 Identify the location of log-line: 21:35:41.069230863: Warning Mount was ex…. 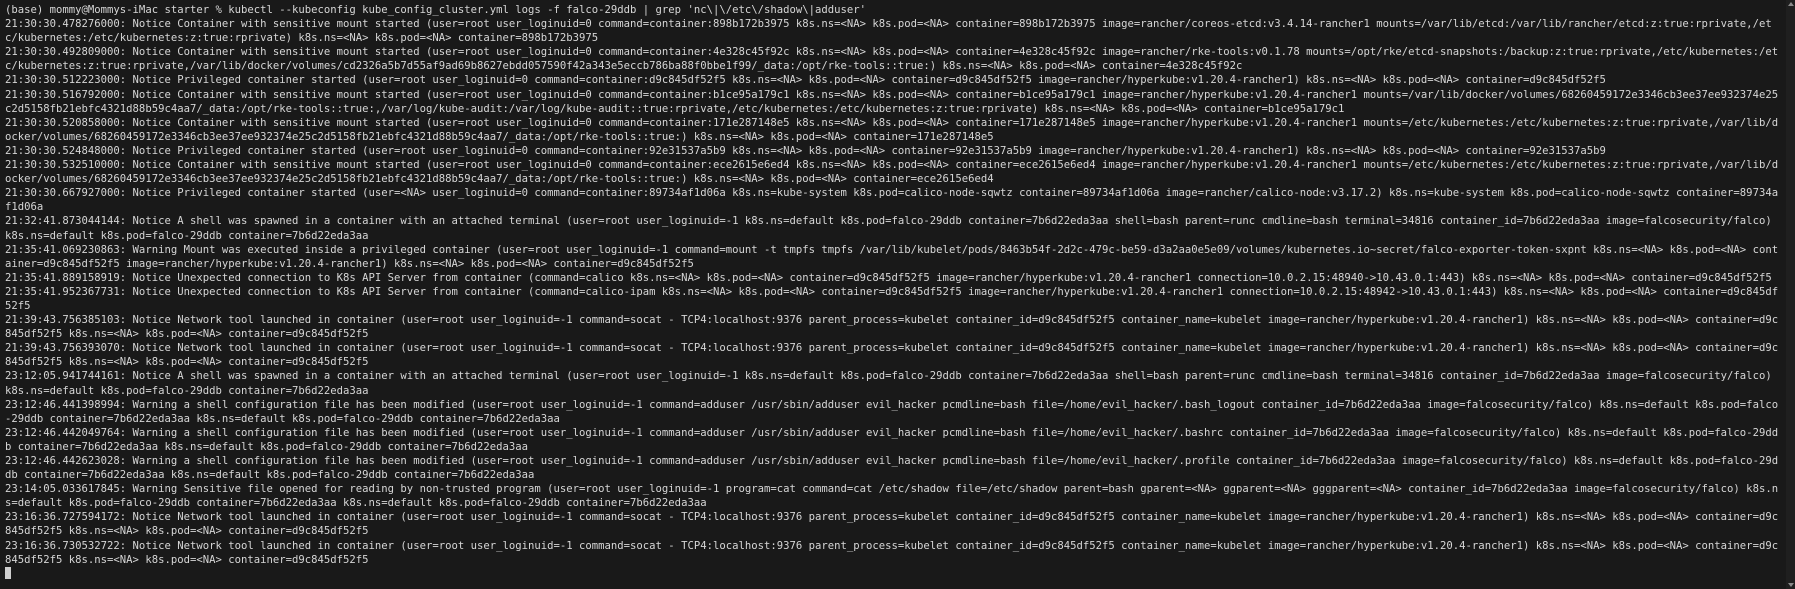
(892, 256).